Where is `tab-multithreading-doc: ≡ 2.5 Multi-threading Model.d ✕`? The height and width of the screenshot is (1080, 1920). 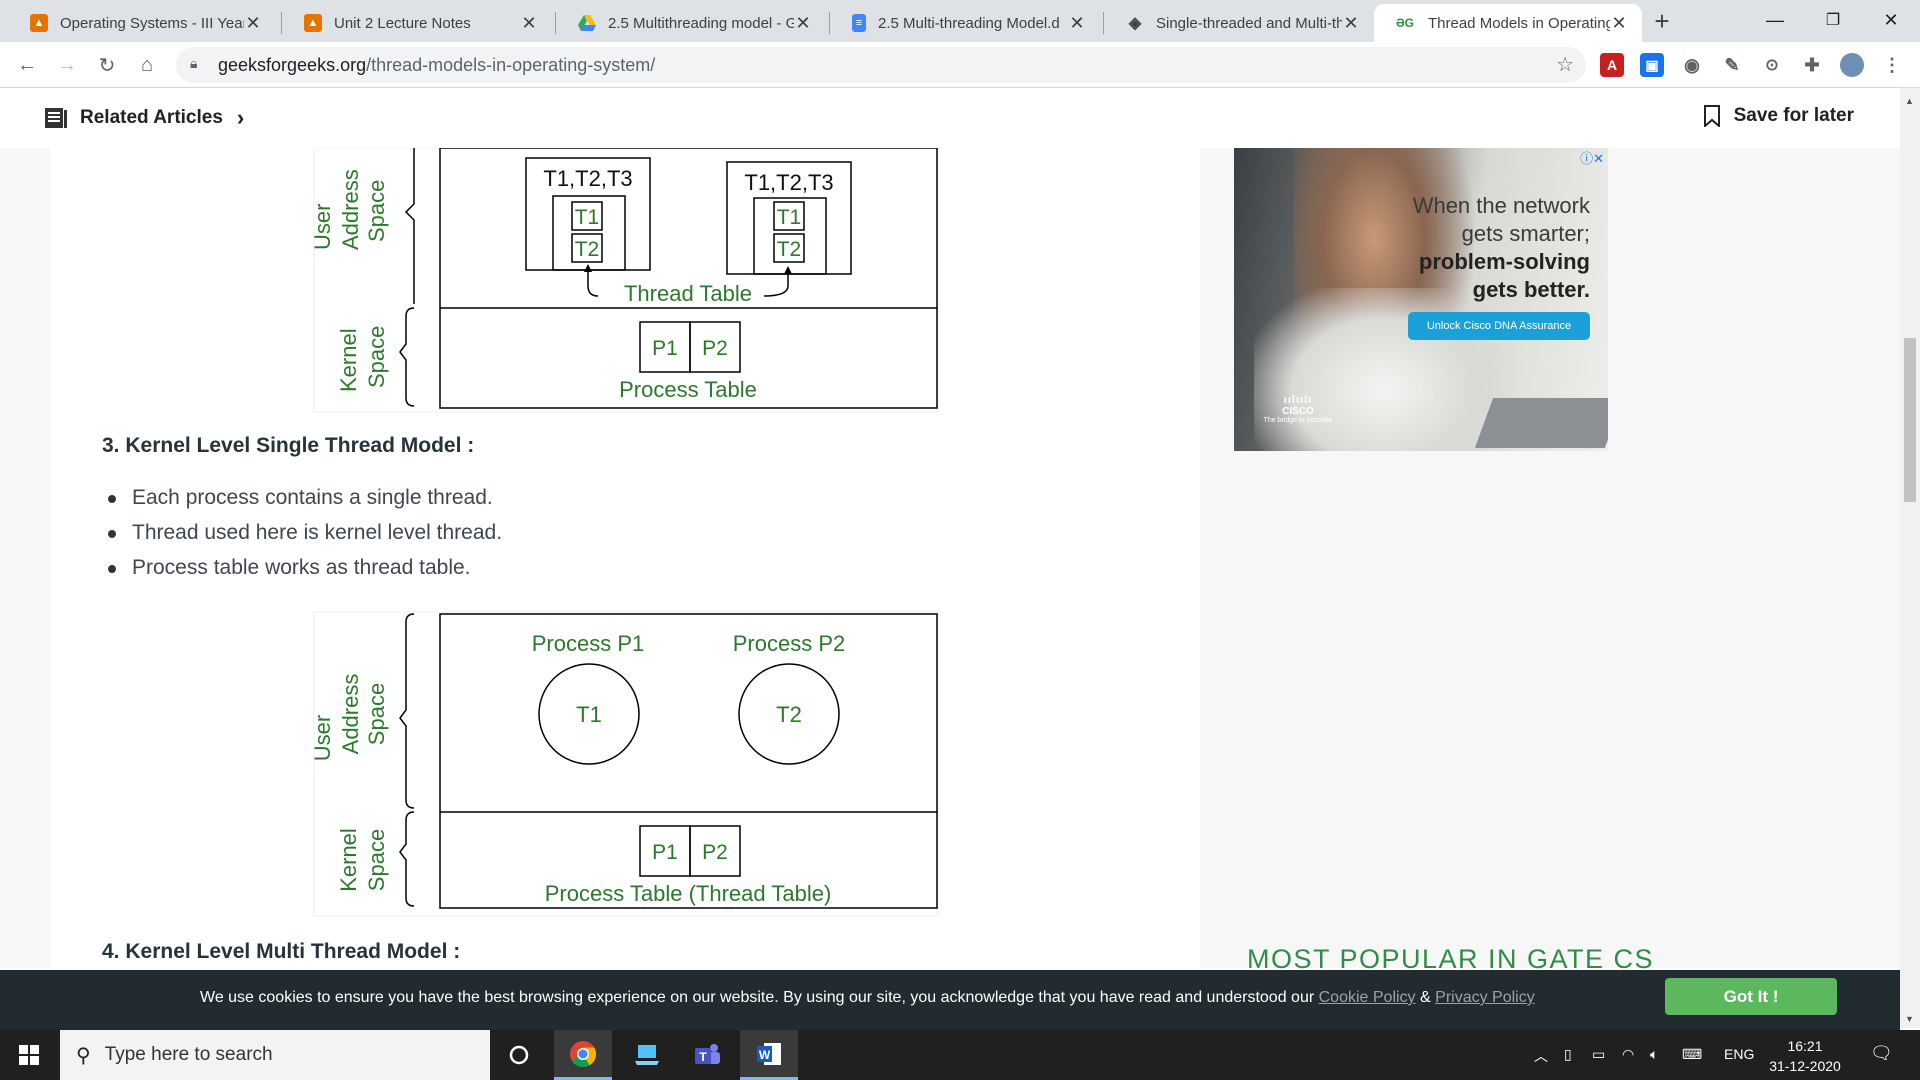 tab-multithreading-doc: ≡ 2.5 Multi-threading Model.d ✕ is located at coordinates (966, 23).